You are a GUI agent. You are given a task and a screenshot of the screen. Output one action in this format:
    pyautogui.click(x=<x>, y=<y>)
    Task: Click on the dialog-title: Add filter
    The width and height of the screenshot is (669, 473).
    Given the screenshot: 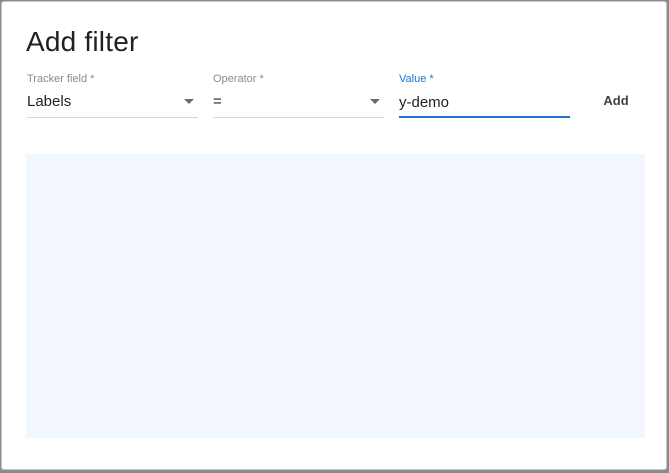 What is the action you would take?
    pyautogui.click(x=82, y=41)
    